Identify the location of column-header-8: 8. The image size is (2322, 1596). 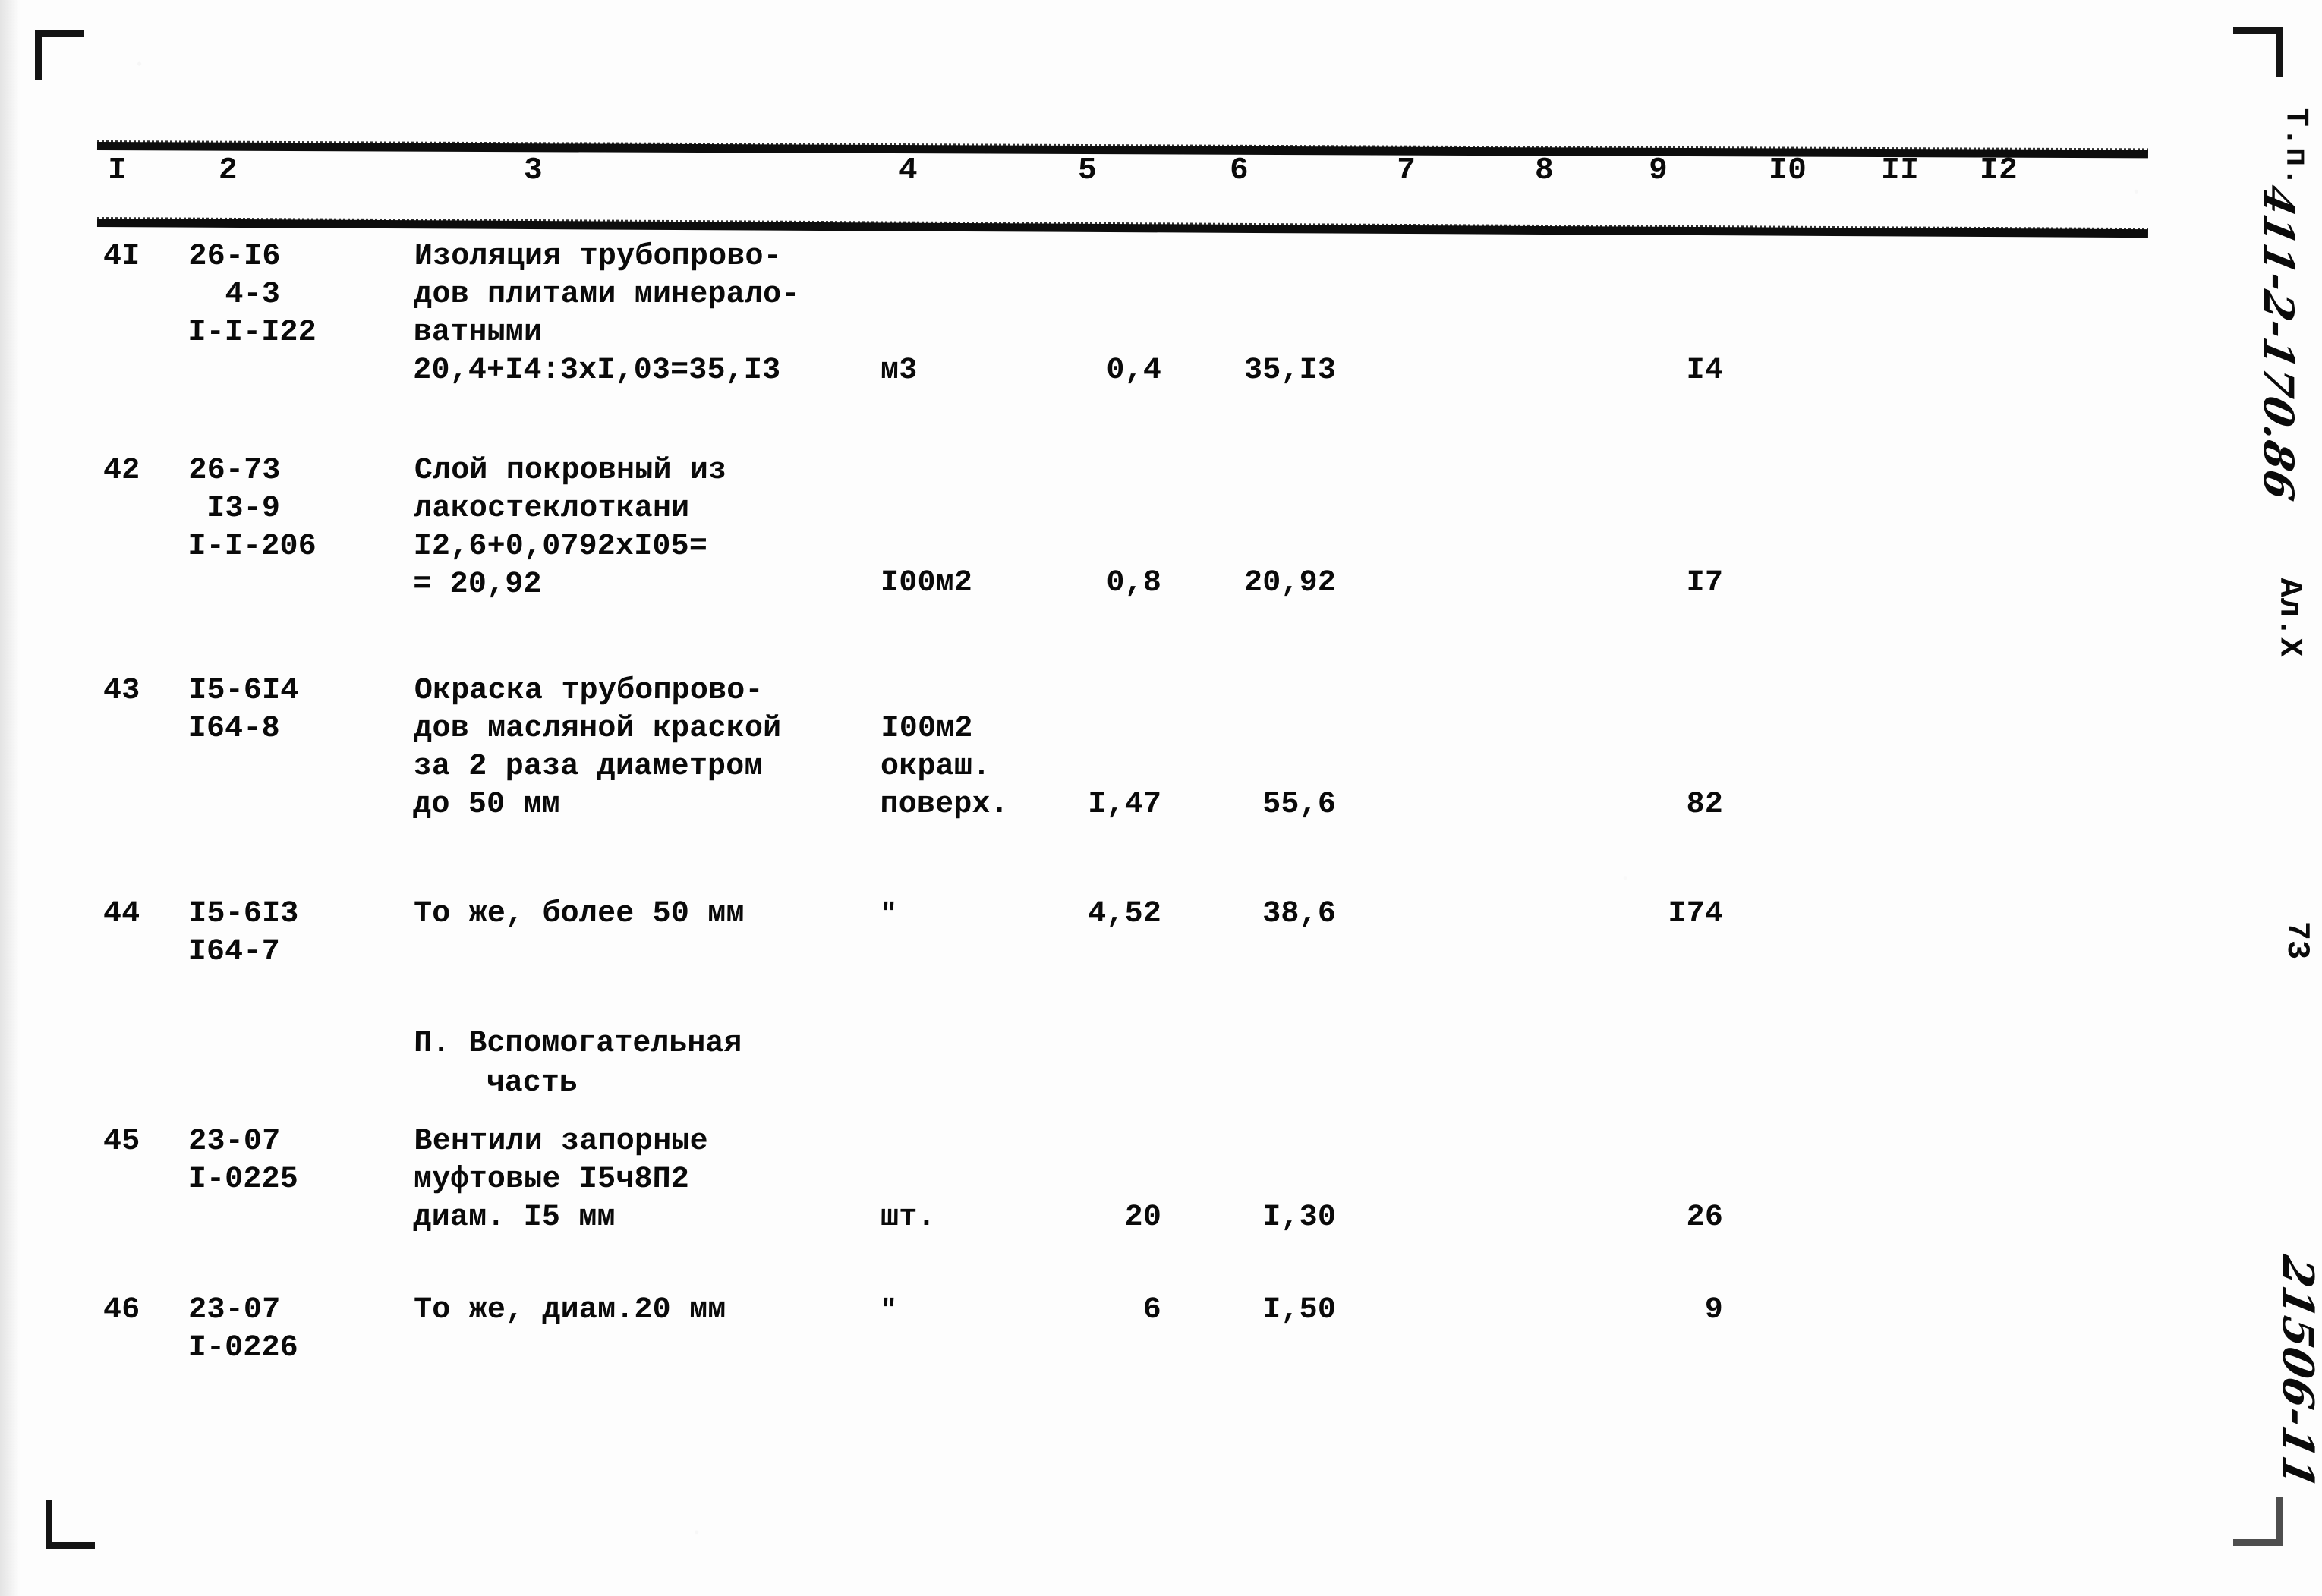
(1544, 171).